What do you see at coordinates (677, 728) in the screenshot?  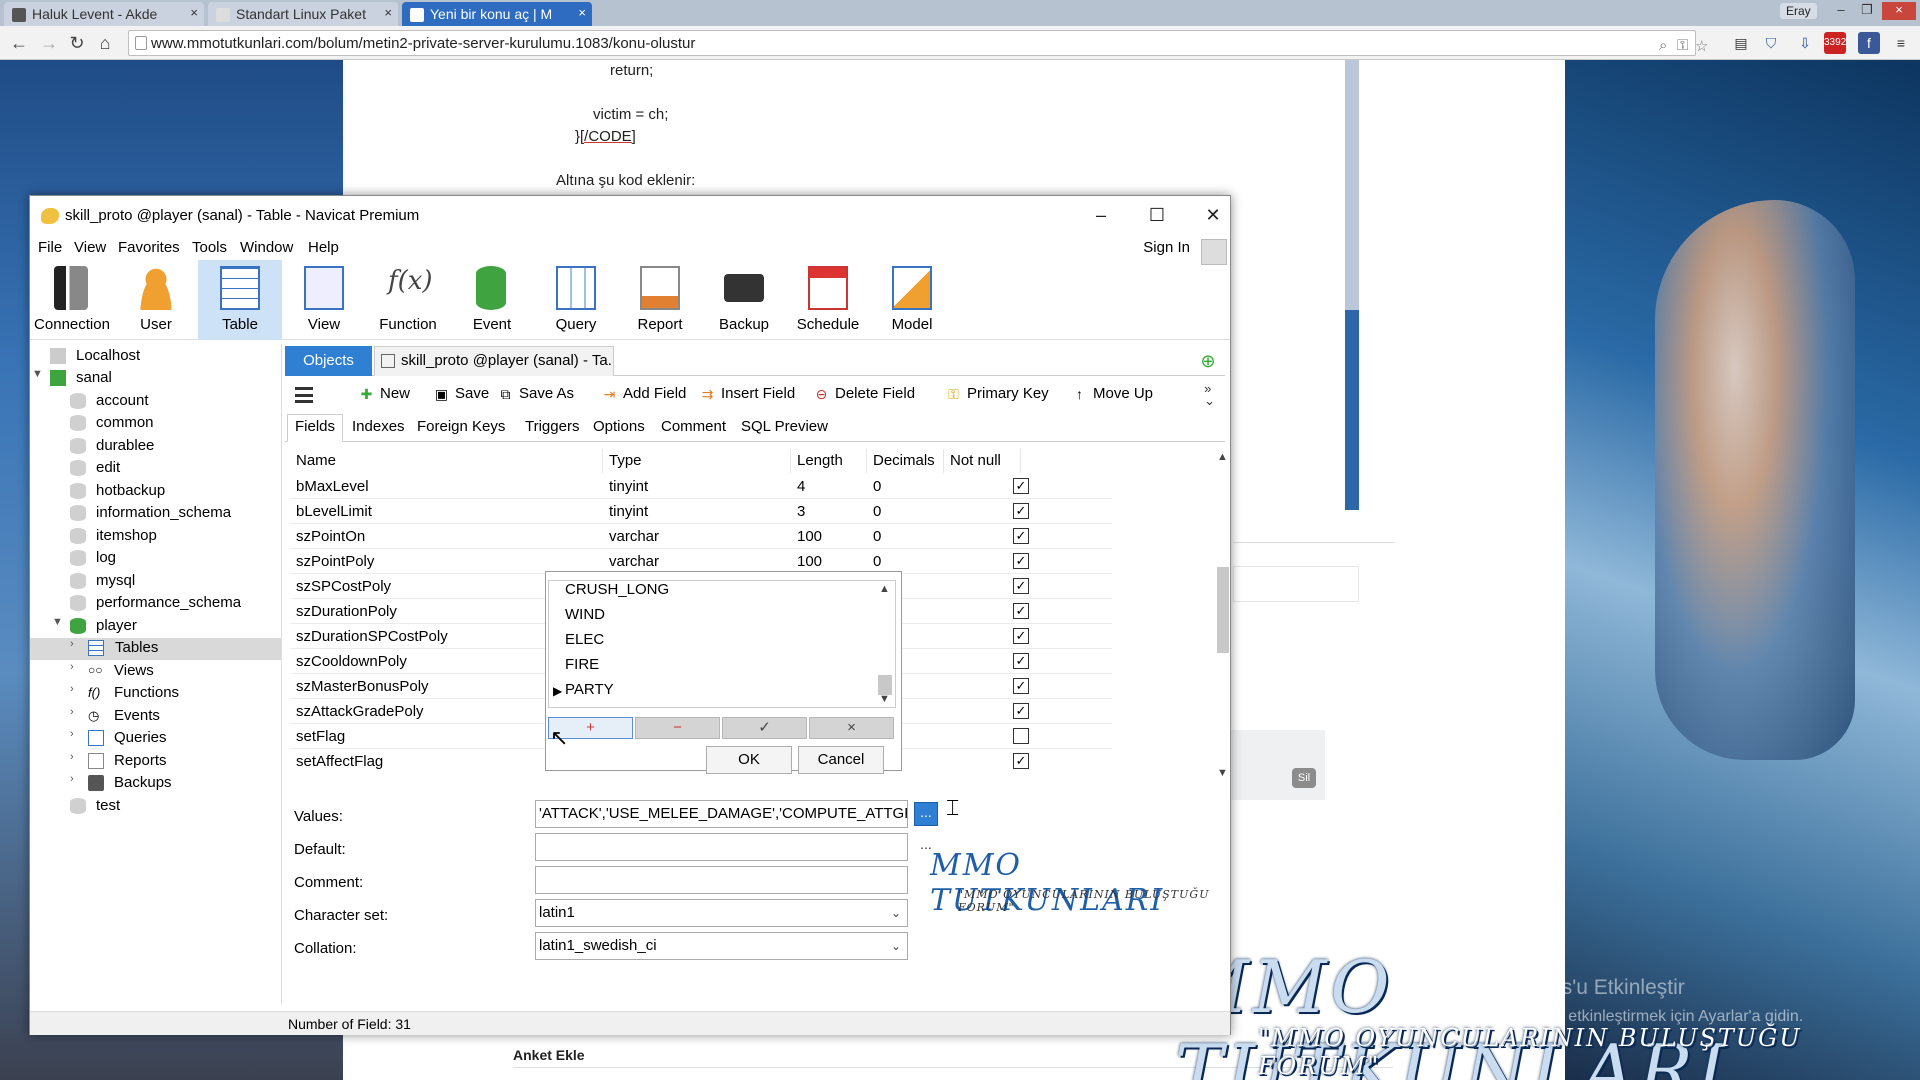 I see `remove-value-button: −` at bounding box center [677, 728].